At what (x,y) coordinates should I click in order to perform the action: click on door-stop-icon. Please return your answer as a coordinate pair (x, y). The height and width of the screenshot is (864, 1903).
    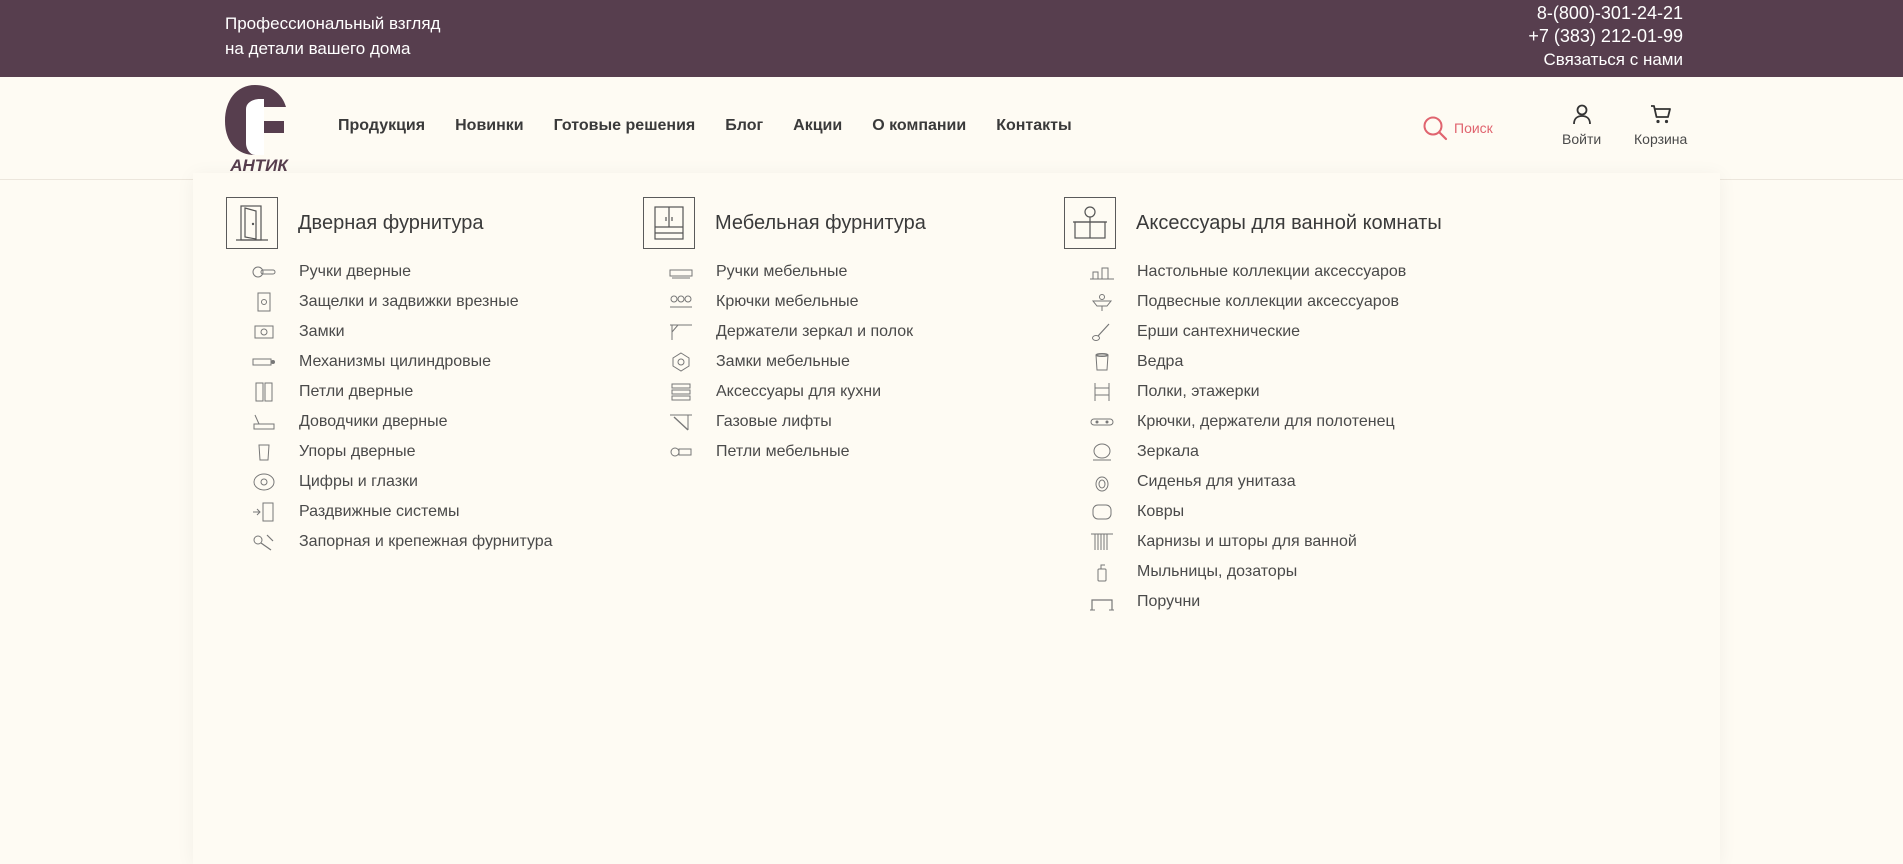
    Looking at the image, I should click on (264, 452).